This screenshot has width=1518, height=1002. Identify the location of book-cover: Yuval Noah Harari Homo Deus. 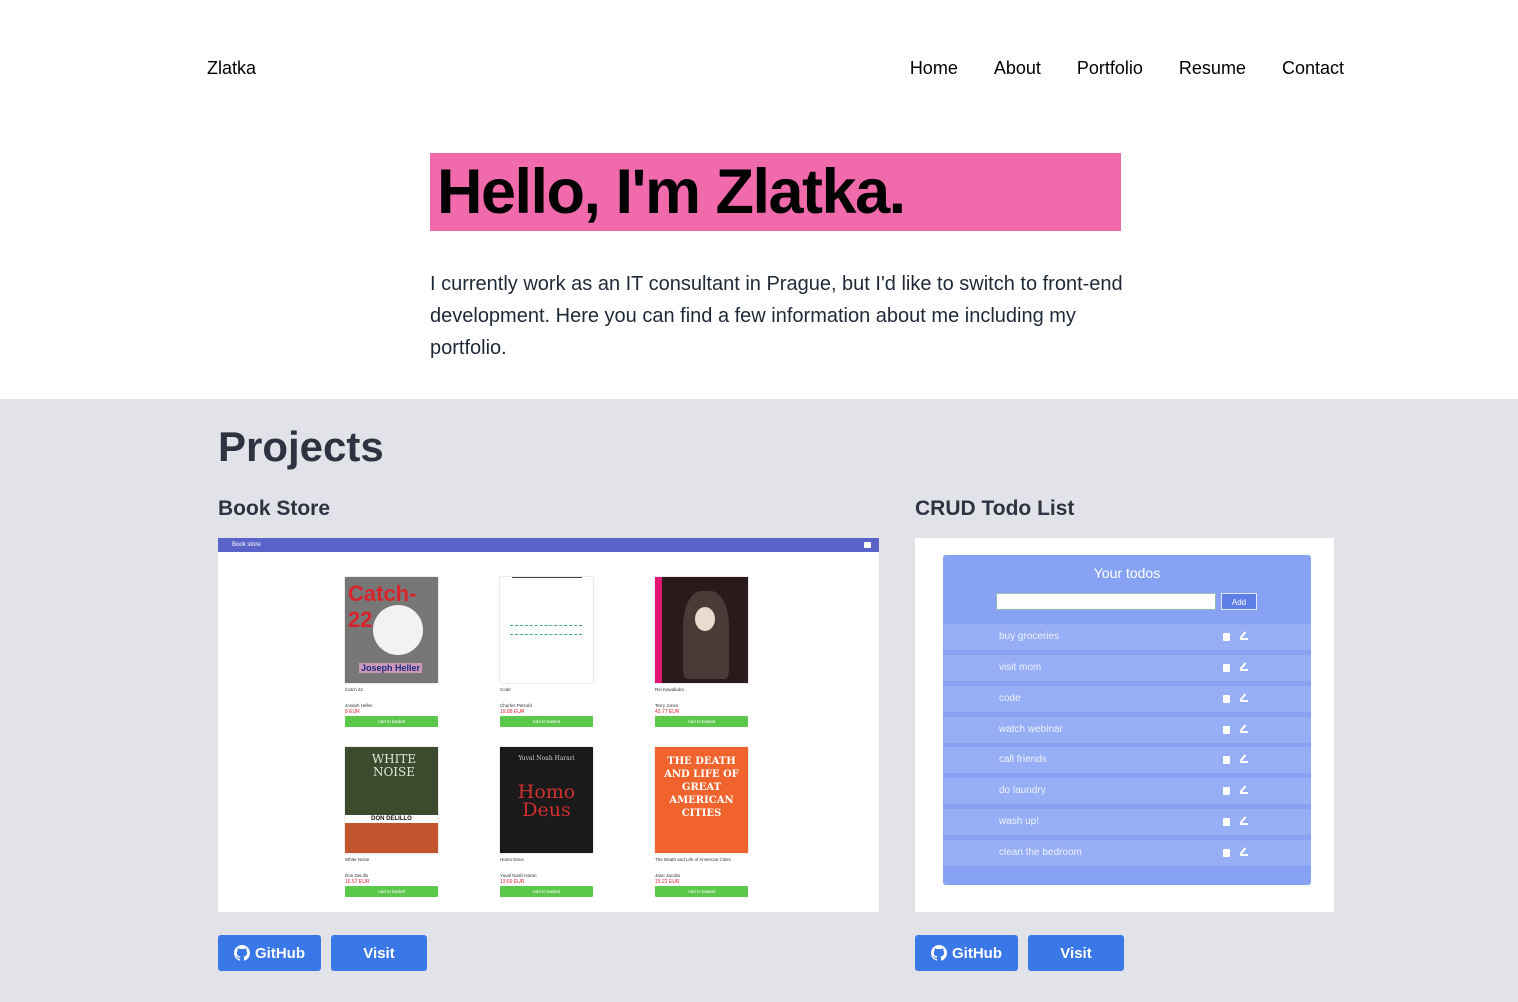
(546, 800).